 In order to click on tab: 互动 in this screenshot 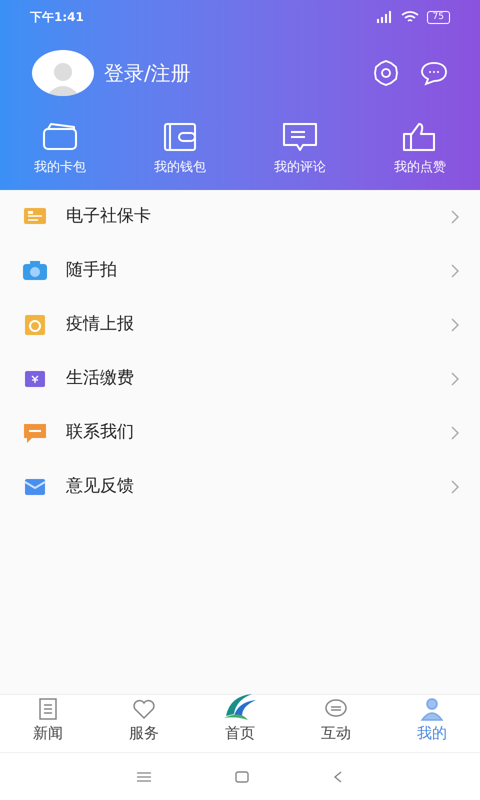, I will do `click(336, 723)`.